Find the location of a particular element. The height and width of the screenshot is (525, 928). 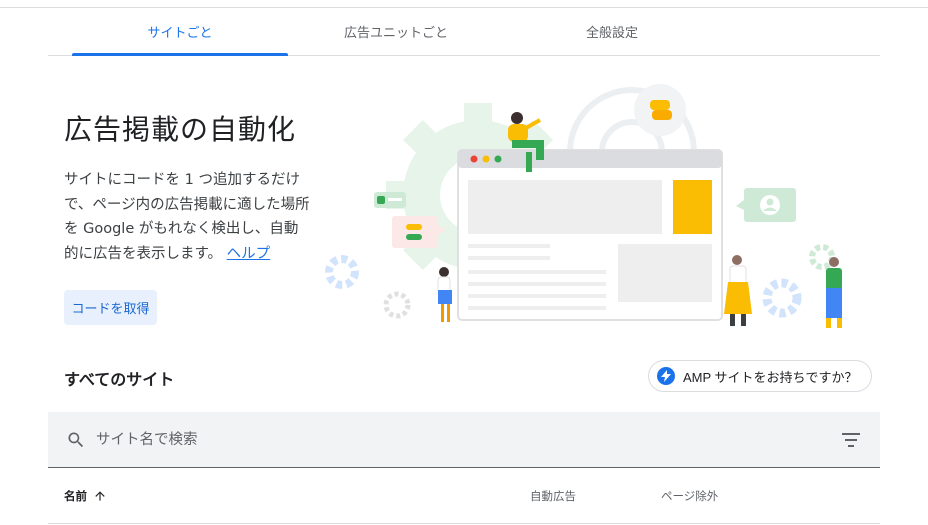

table-divider is located at coordinates (464, 523).